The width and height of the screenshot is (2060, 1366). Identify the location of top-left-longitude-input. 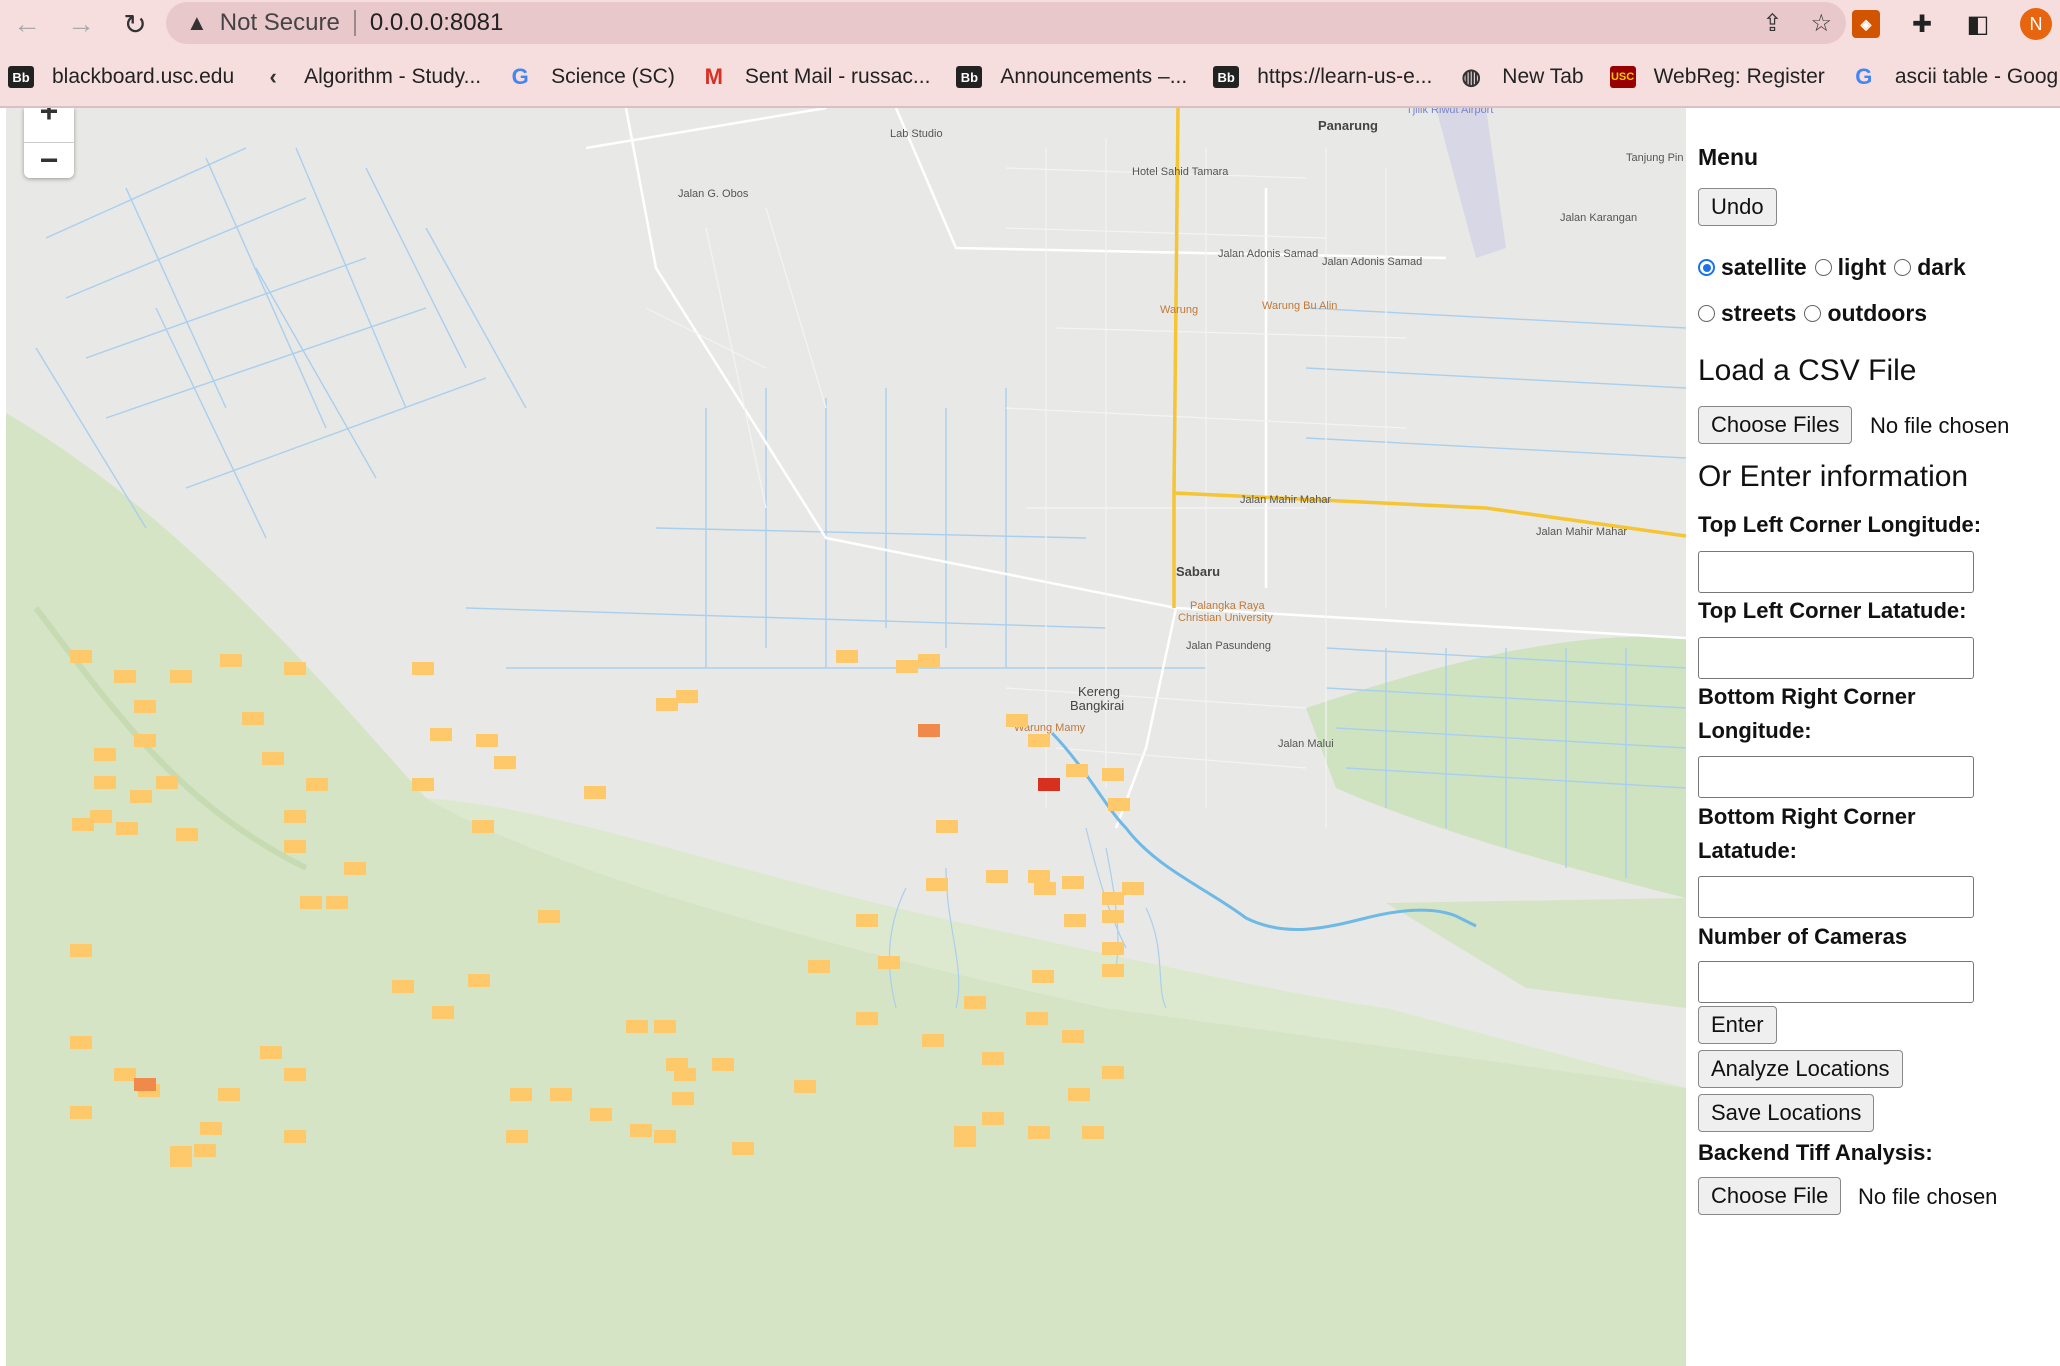
(1836, 572).